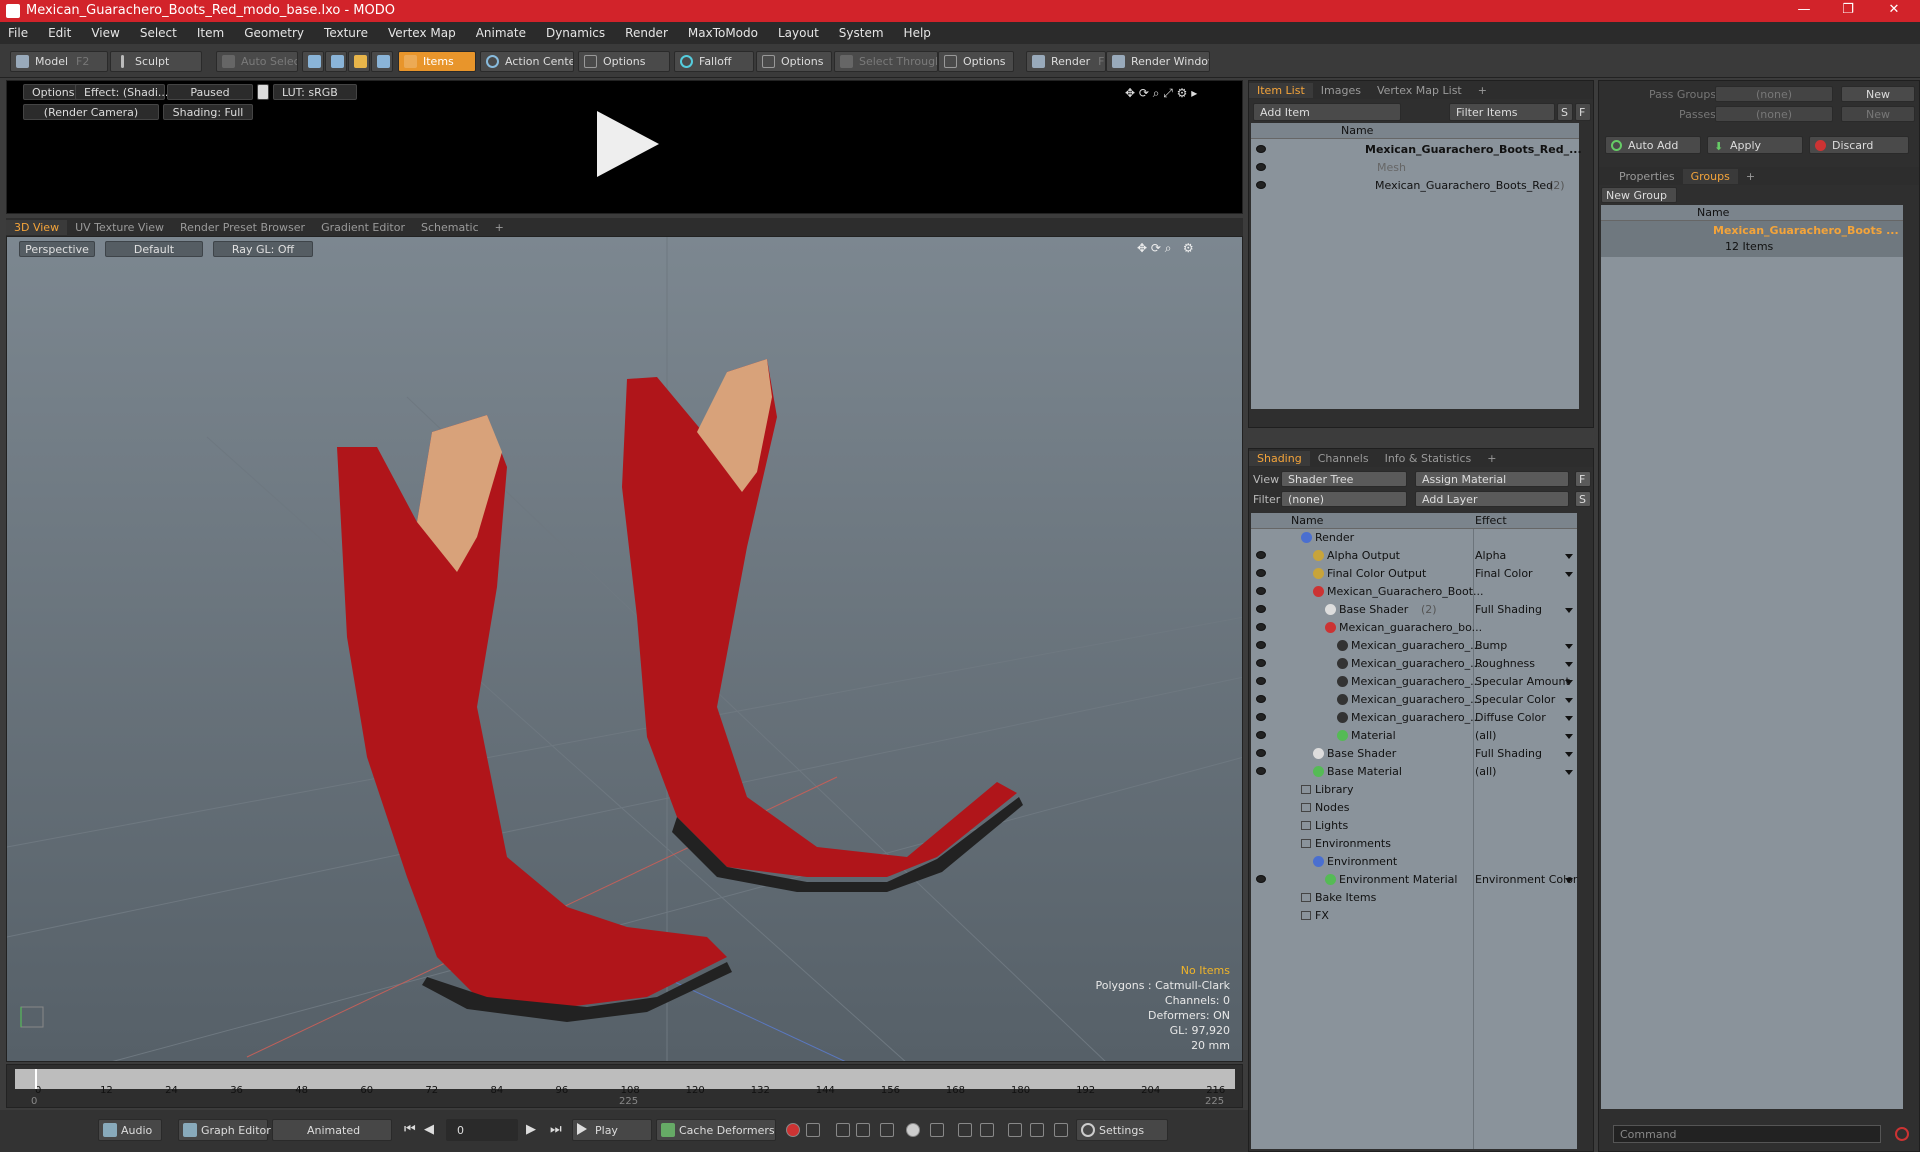 The image size is (1920, 1152). Describe the element at coordinates (1415, 186) in the screenshot. I see `item-row-group: Mexican_Guarachero_Boots_Red (2)` at that location.